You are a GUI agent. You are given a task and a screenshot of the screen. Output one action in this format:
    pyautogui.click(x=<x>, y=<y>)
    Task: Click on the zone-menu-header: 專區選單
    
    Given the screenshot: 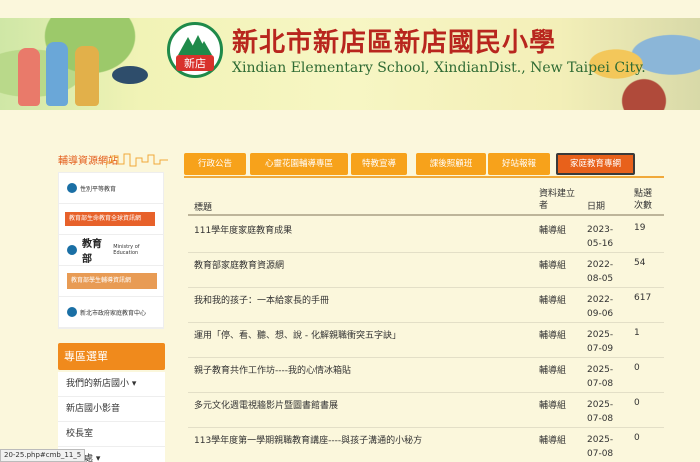 What is the action you would take?
    pyautogui.click(x=111, y=356)
    